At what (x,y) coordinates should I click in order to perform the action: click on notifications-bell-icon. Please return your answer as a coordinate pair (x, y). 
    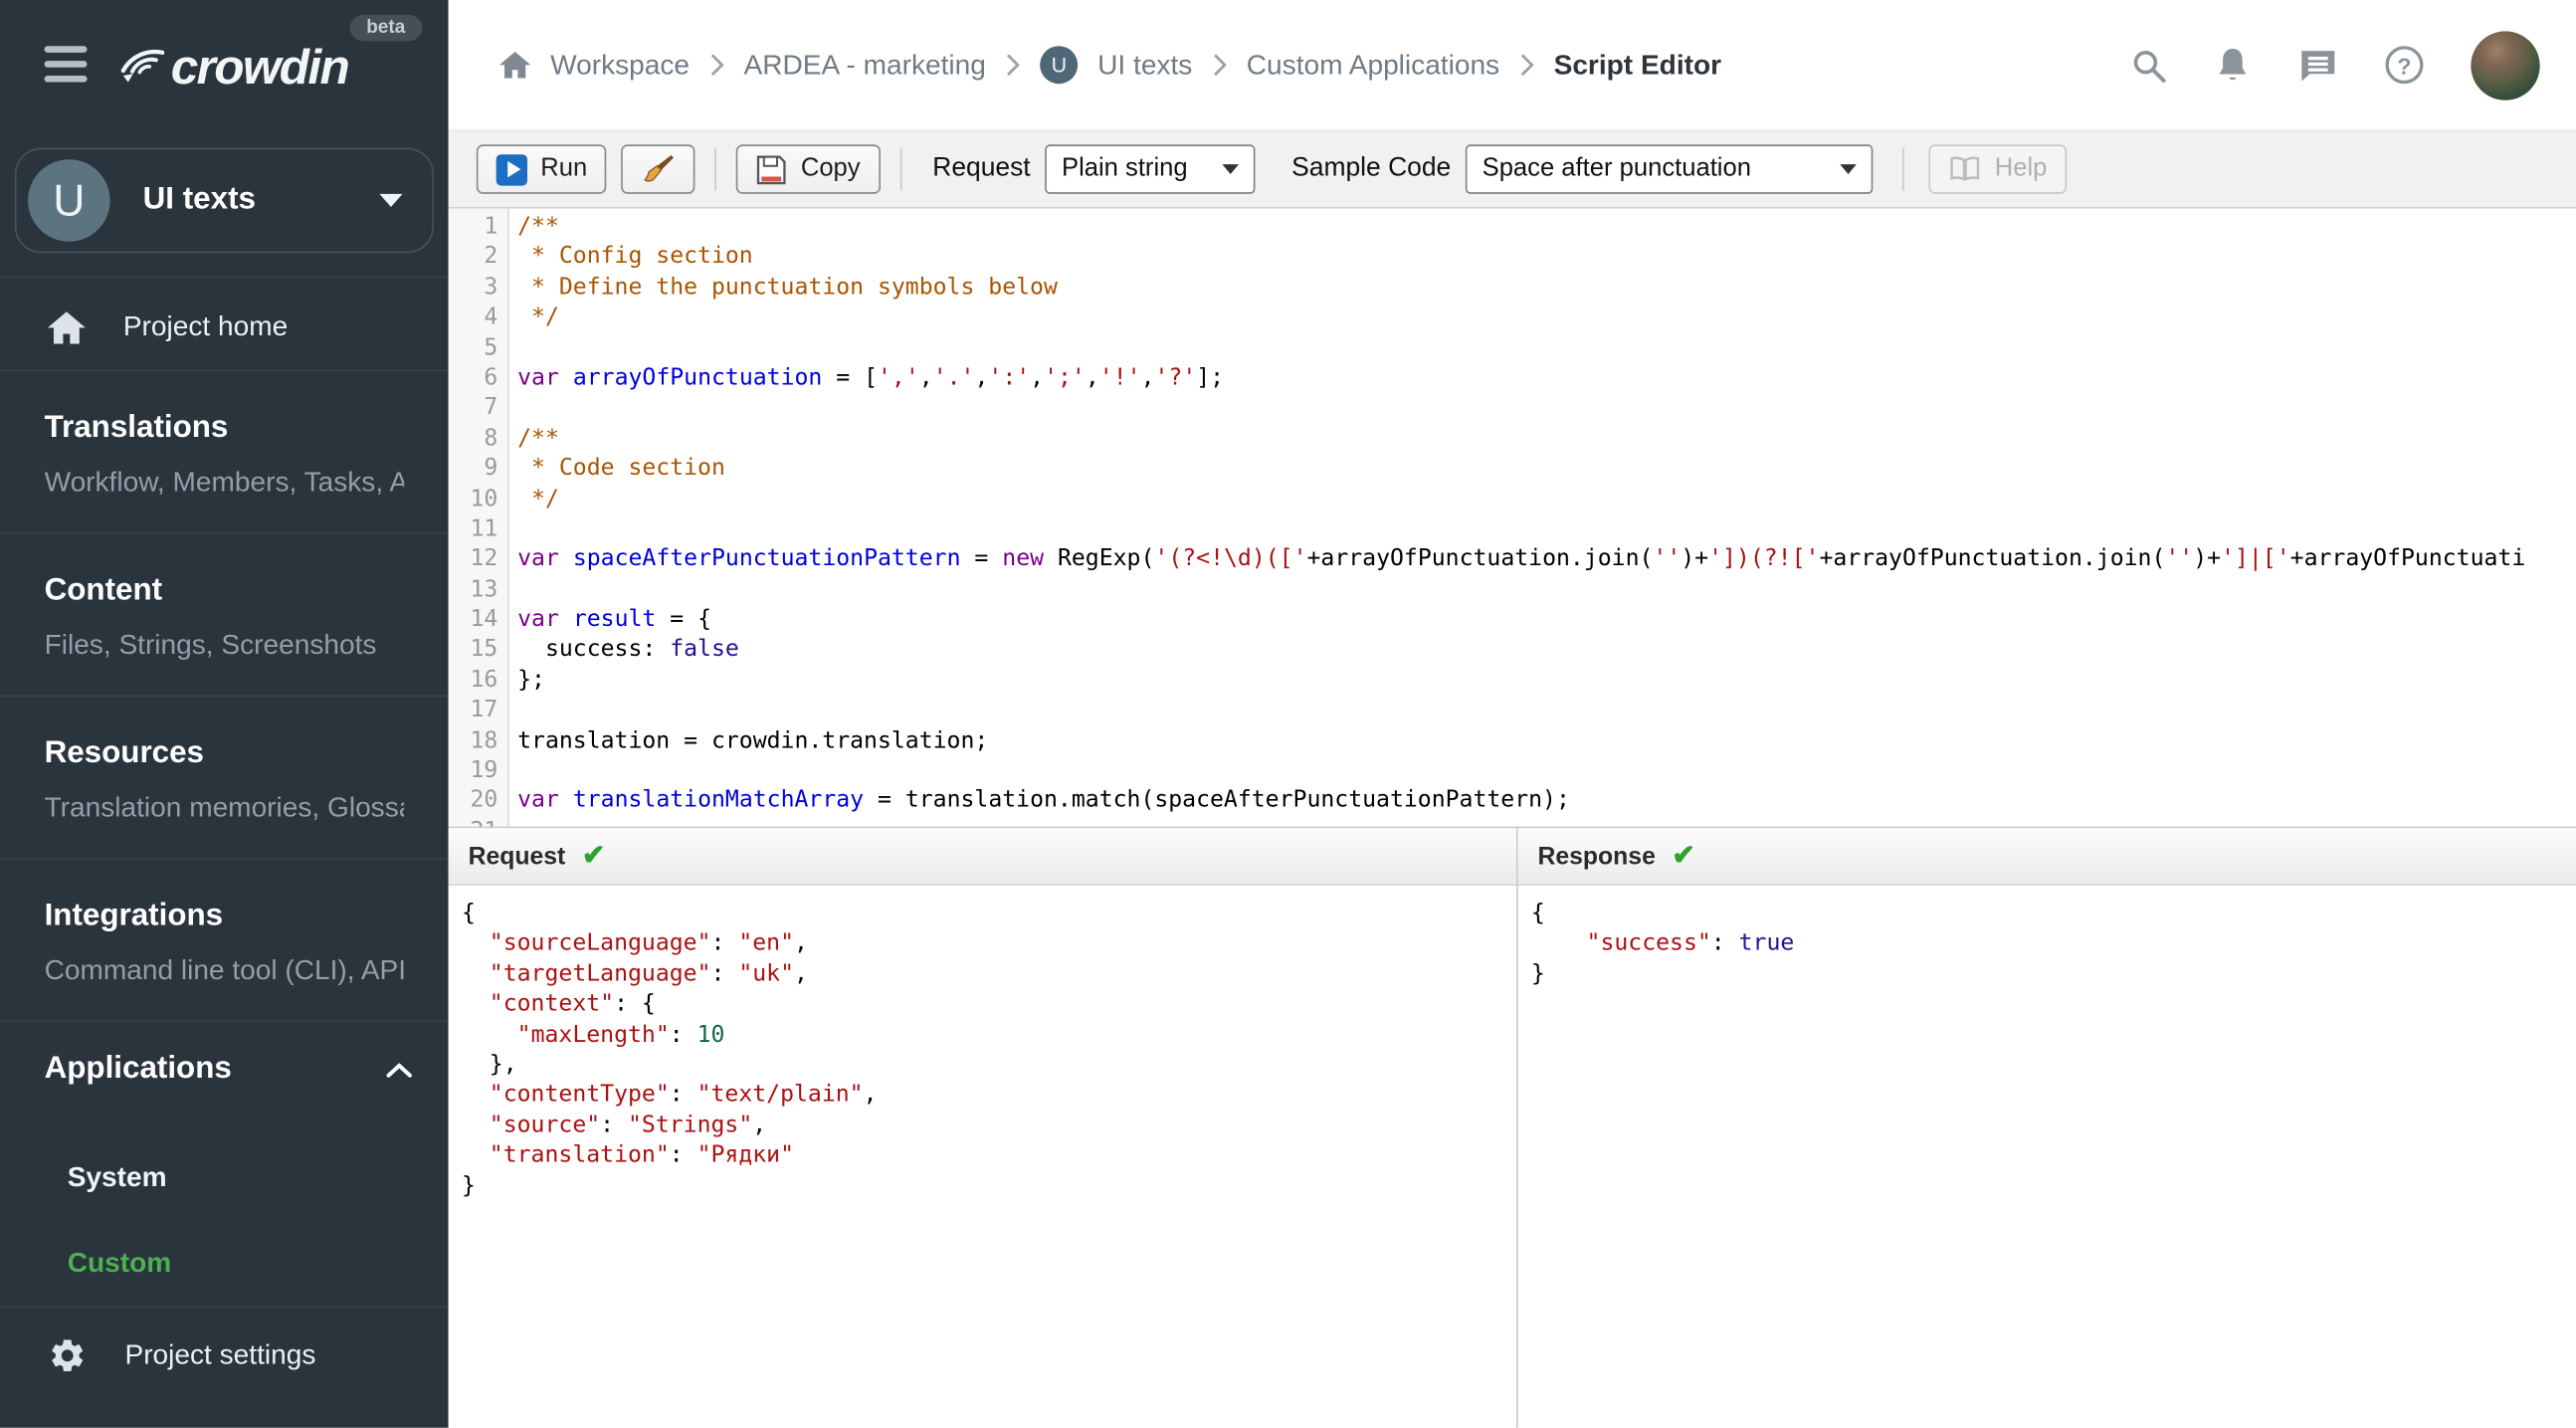
    Looking at the image, I should click on (2233, 65).